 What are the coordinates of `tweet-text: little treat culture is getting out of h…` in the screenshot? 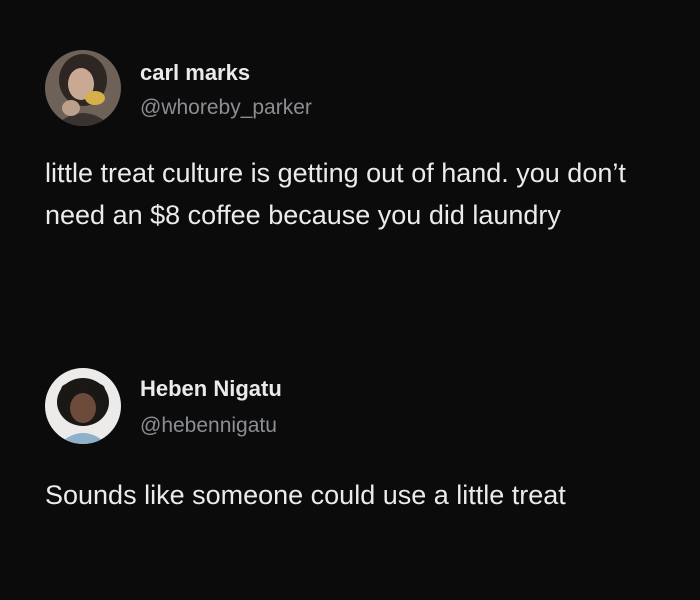 It's located at (335, 194).